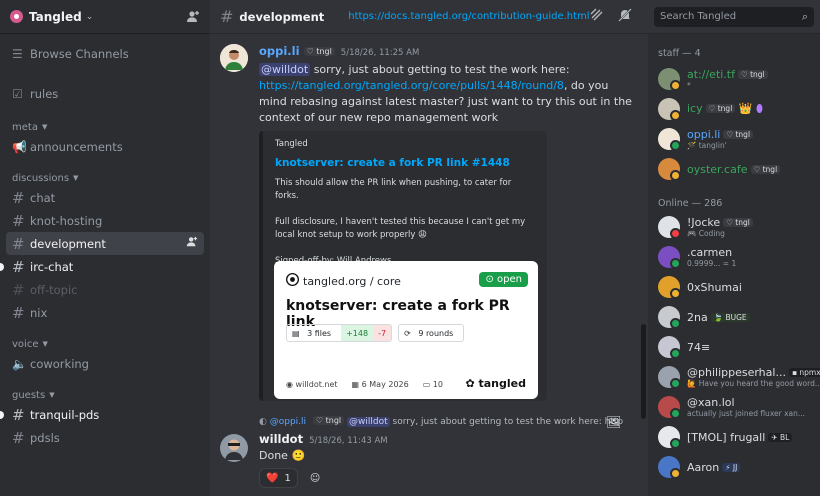  What do you see at coordinates (281, 439) in the screenshot?
I see `message-author: willdot` at bounding box center [281, 439].